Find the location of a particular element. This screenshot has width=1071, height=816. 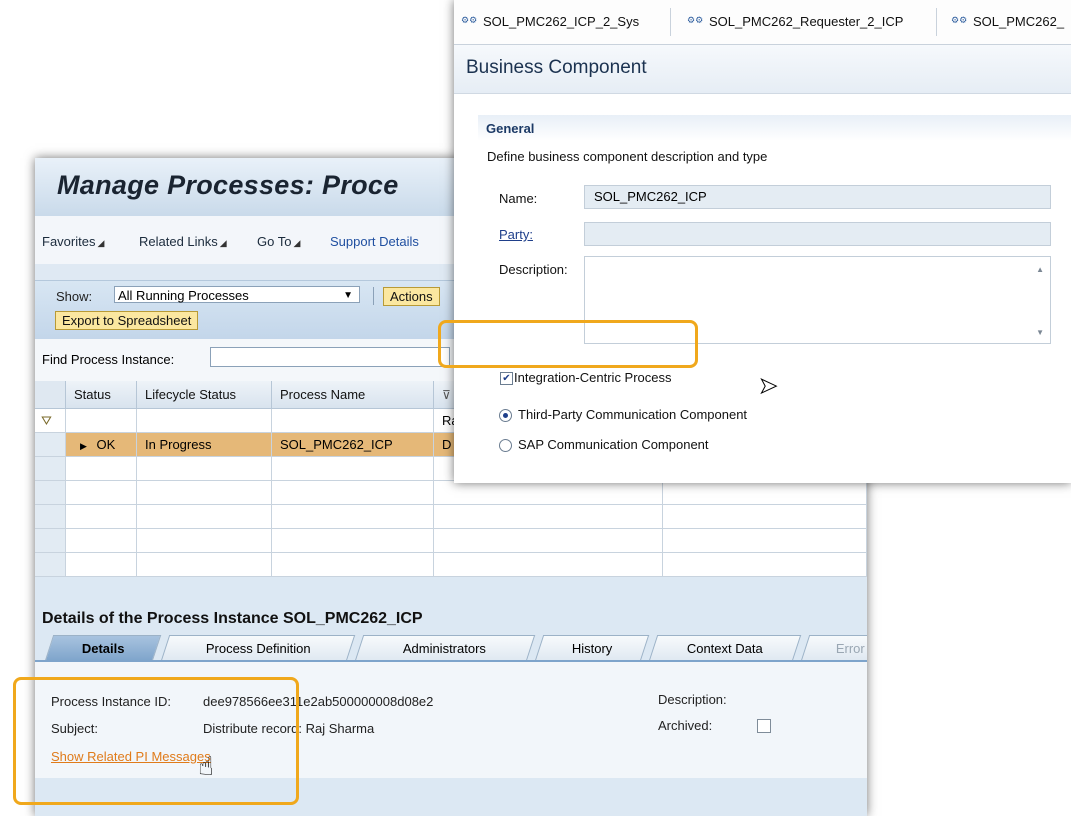

editor-tab-sol-pmc262: ⚙⚙ SOL_PMC262_ is located at coordinates (1007, 22).